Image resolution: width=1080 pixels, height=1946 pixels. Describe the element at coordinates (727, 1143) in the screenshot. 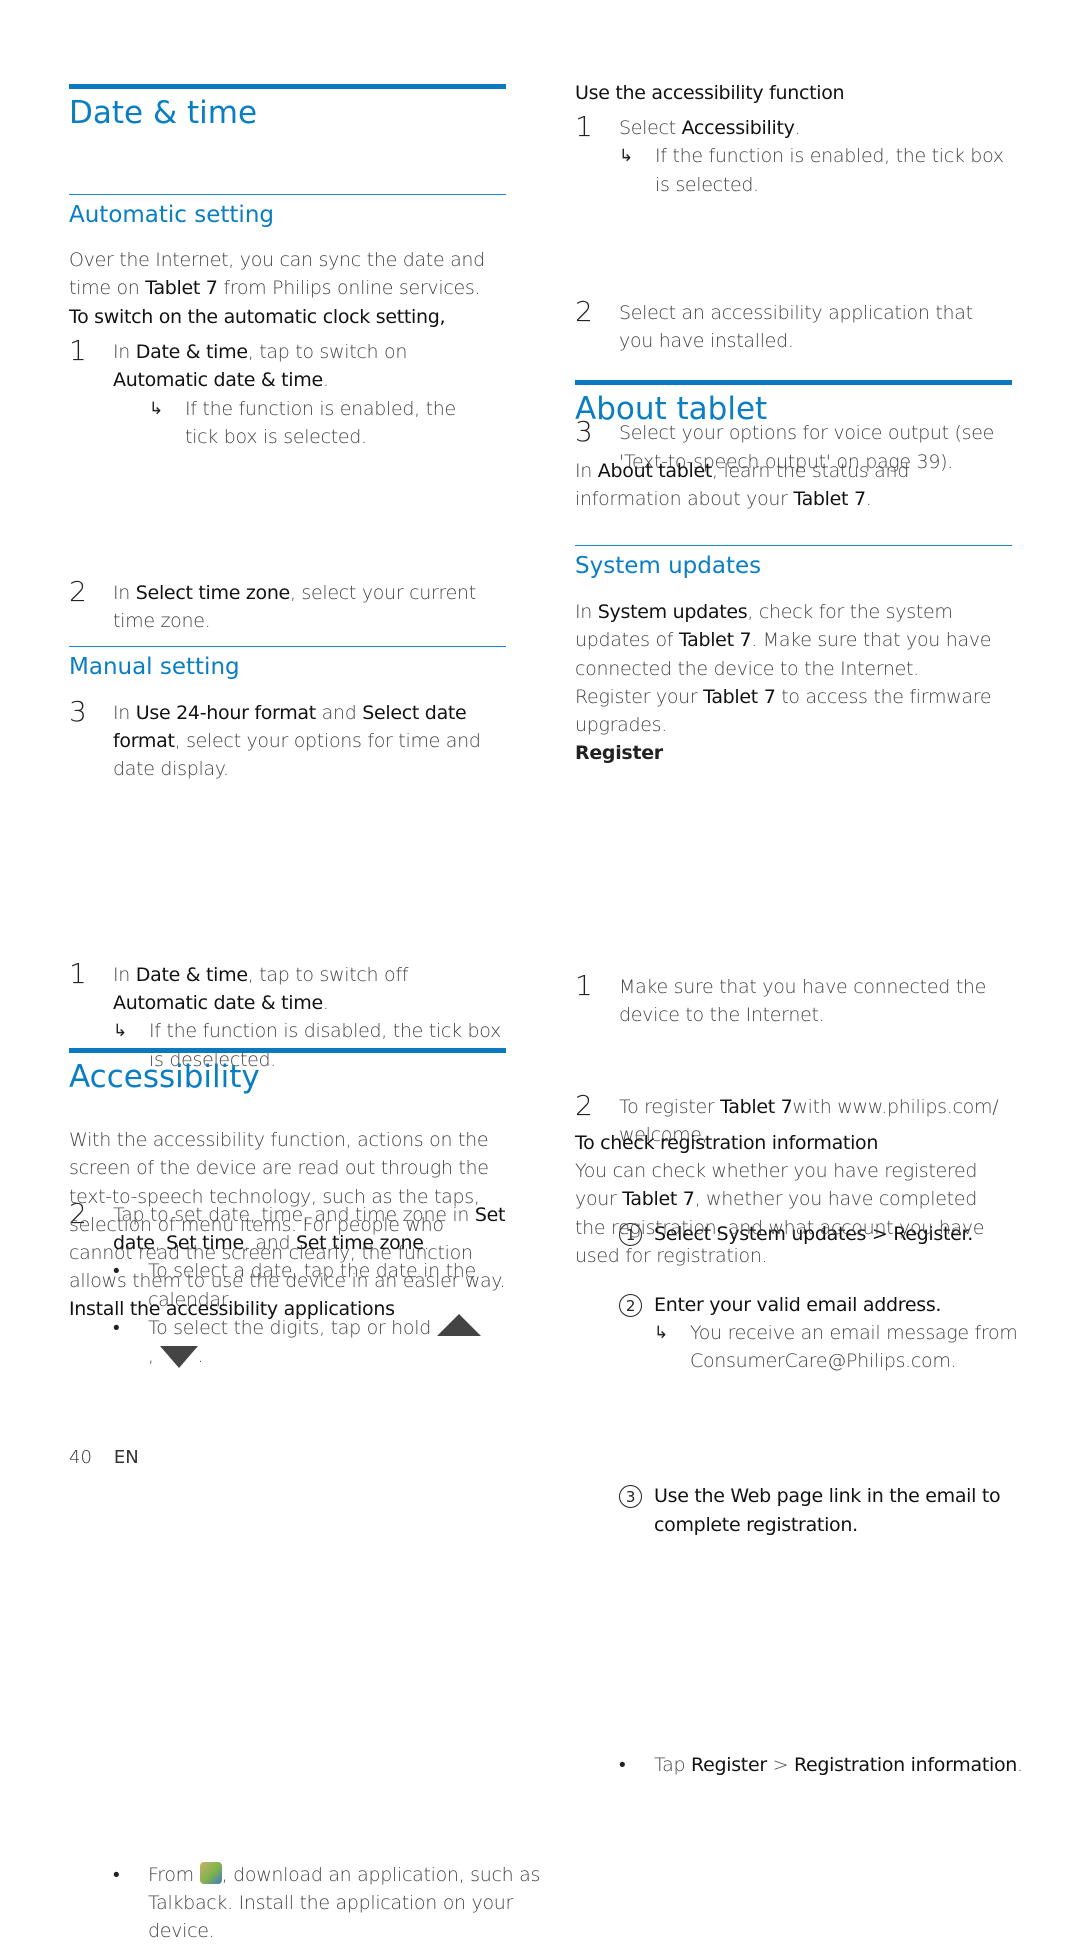

I see `check-registration-heading: To check registration information` at that location.